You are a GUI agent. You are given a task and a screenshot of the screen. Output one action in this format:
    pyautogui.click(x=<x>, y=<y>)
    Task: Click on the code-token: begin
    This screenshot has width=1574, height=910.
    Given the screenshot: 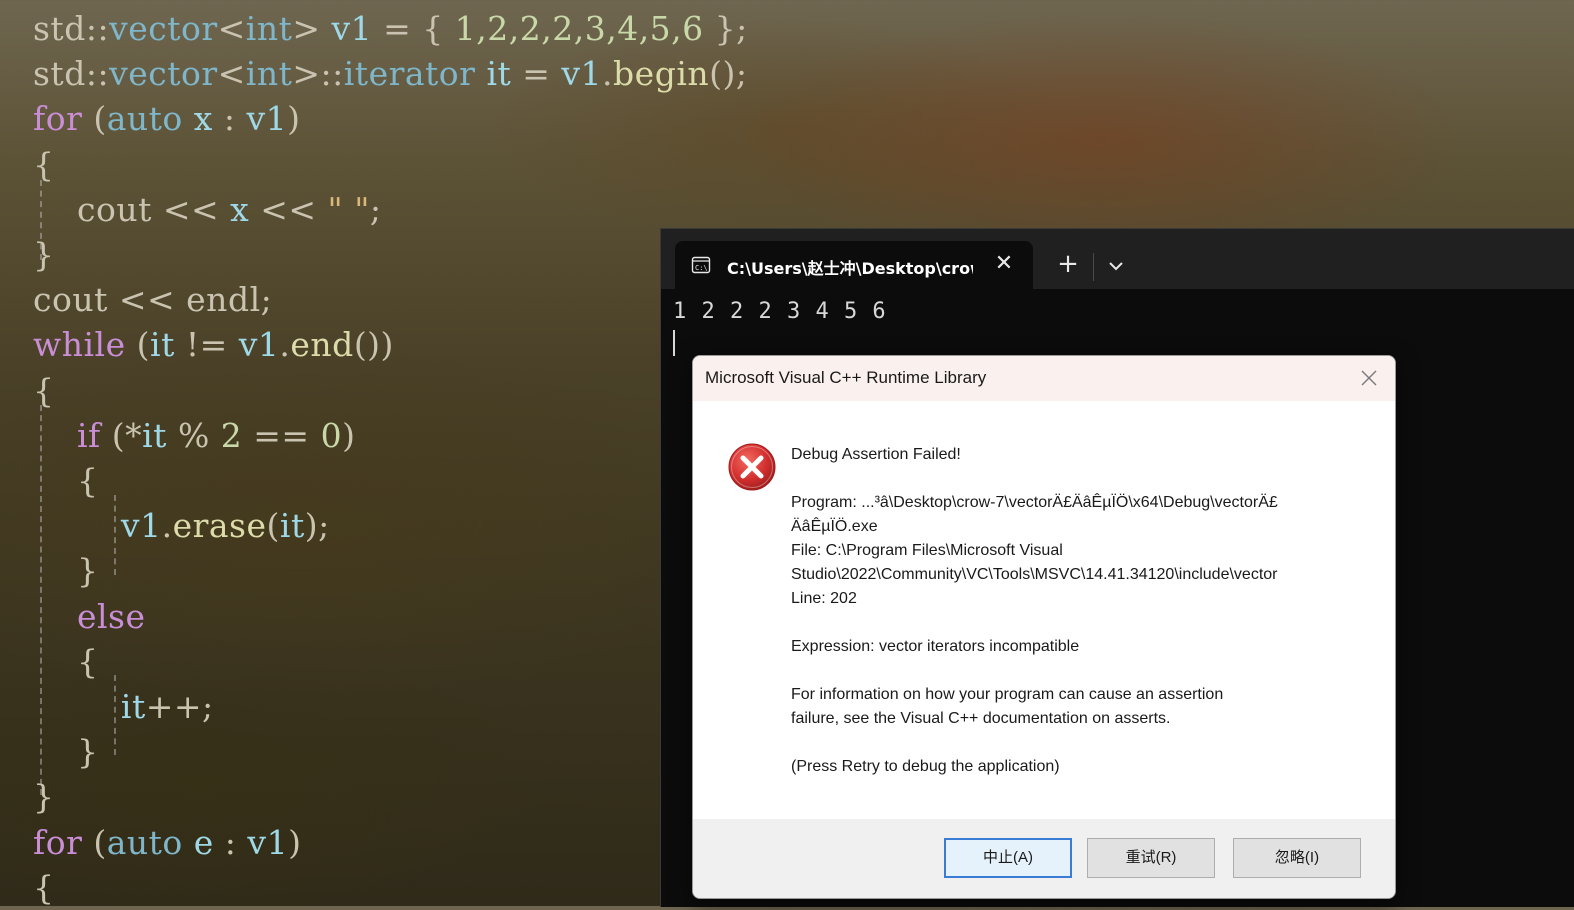 What is the action you would take?
    pyautogui.click(x=661, y=74)
    